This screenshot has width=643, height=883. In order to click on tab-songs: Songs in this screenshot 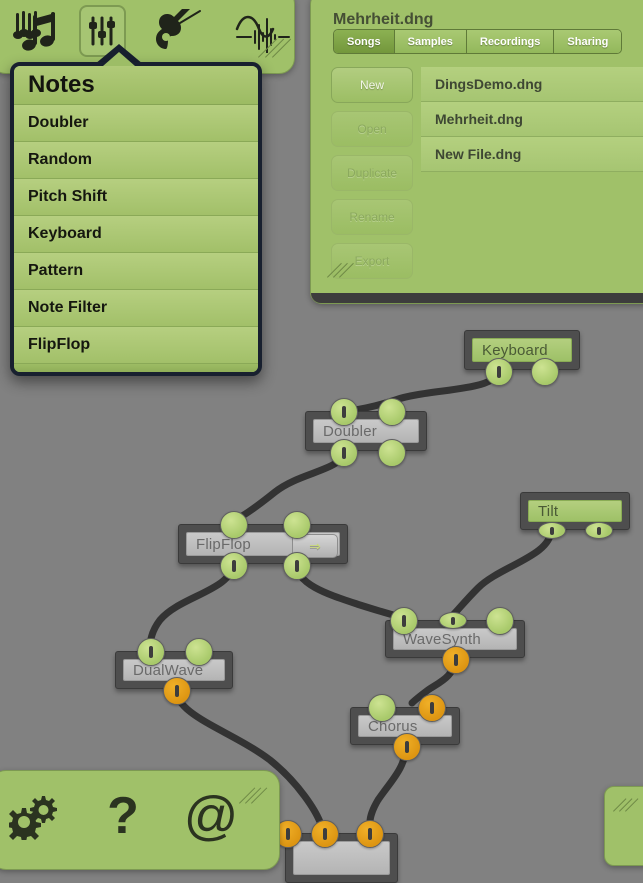, I will do `click(364, 41)`.